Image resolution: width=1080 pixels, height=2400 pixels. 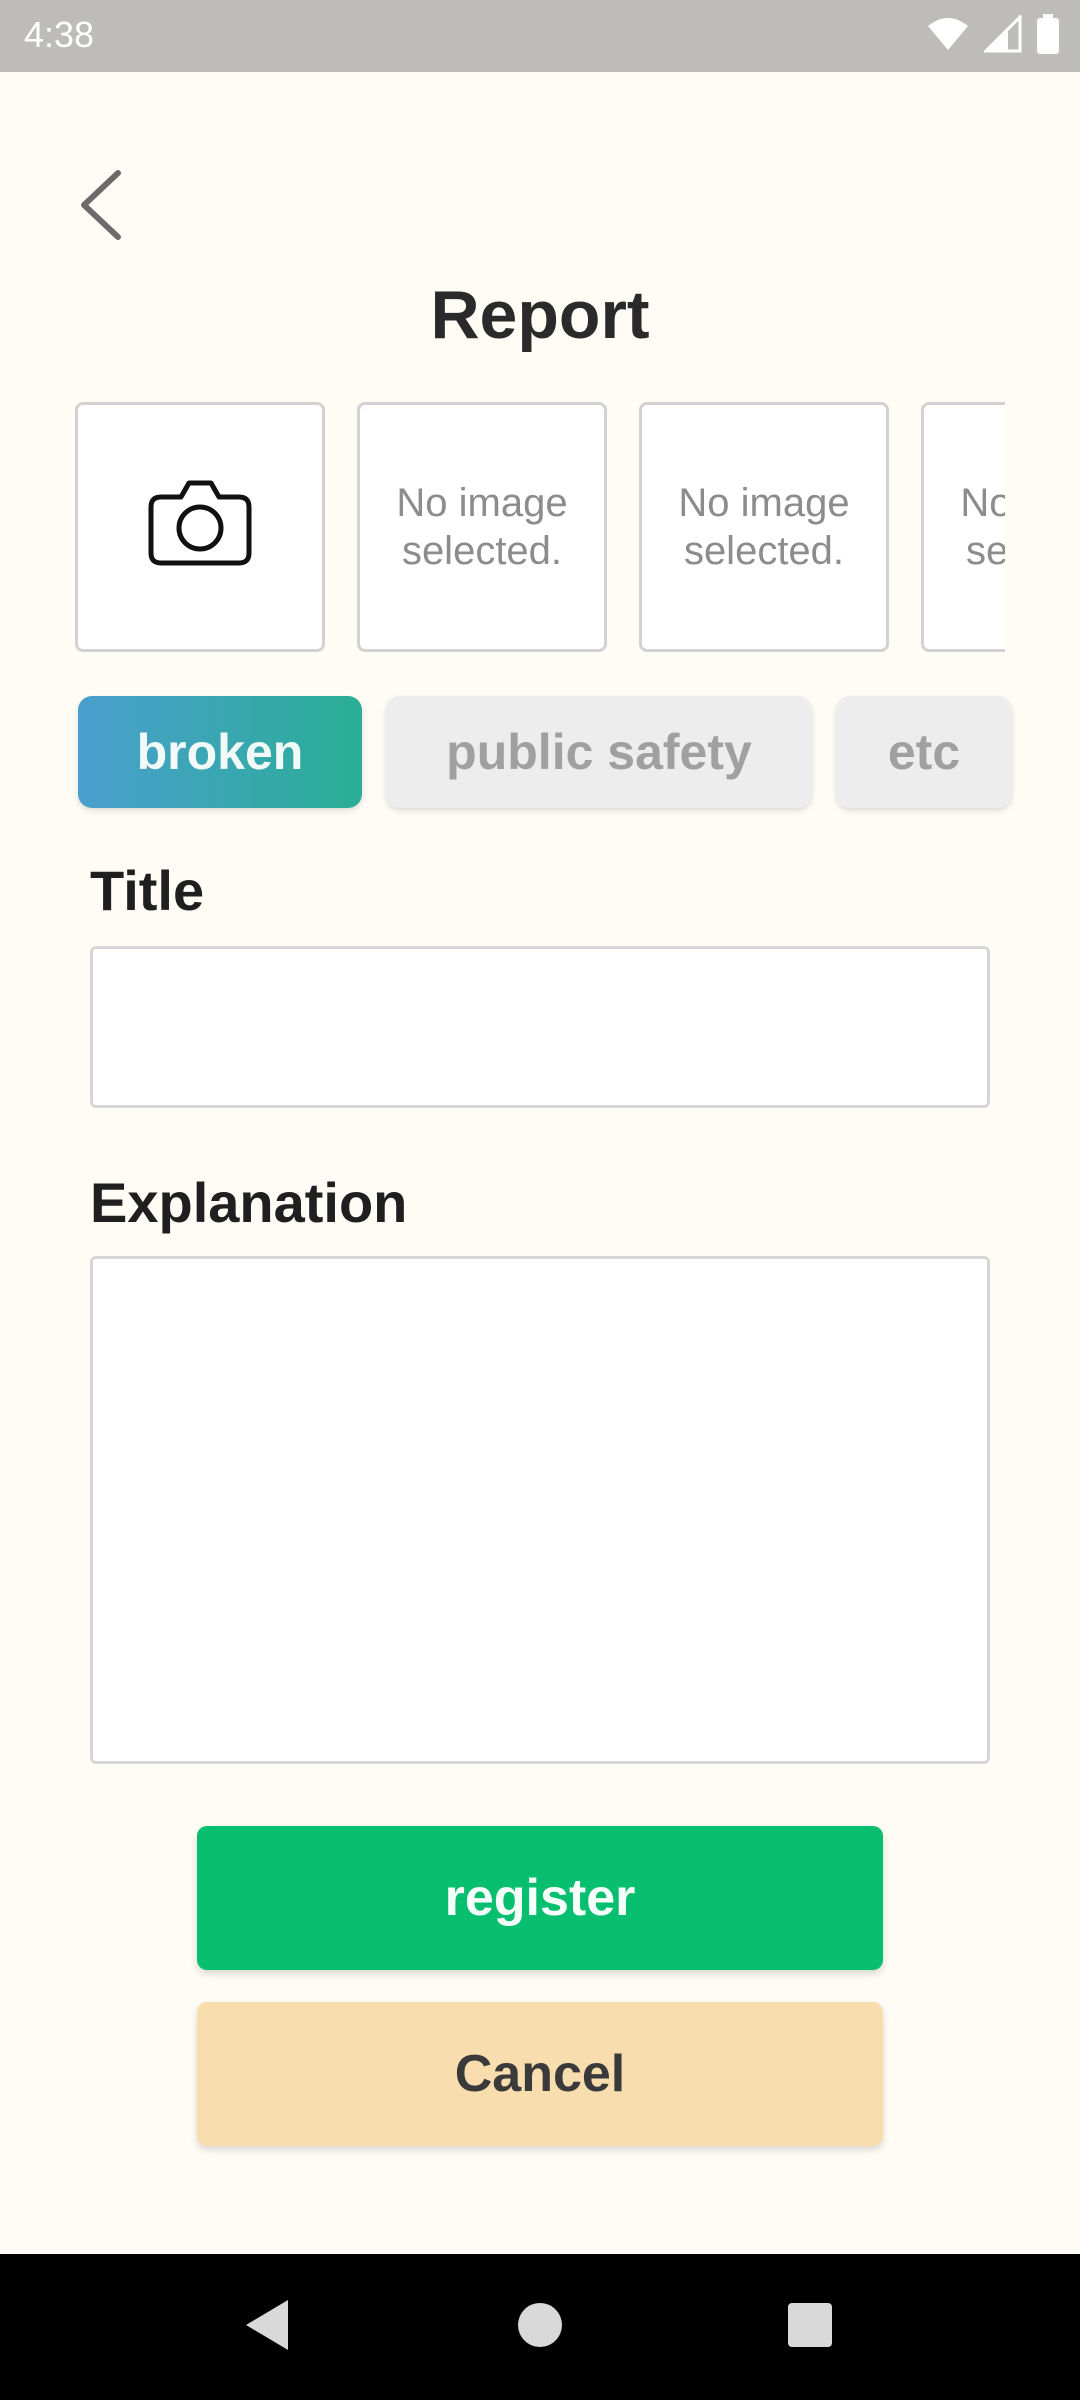 I want to click on page-title: Report, so click(x=540, y=315).